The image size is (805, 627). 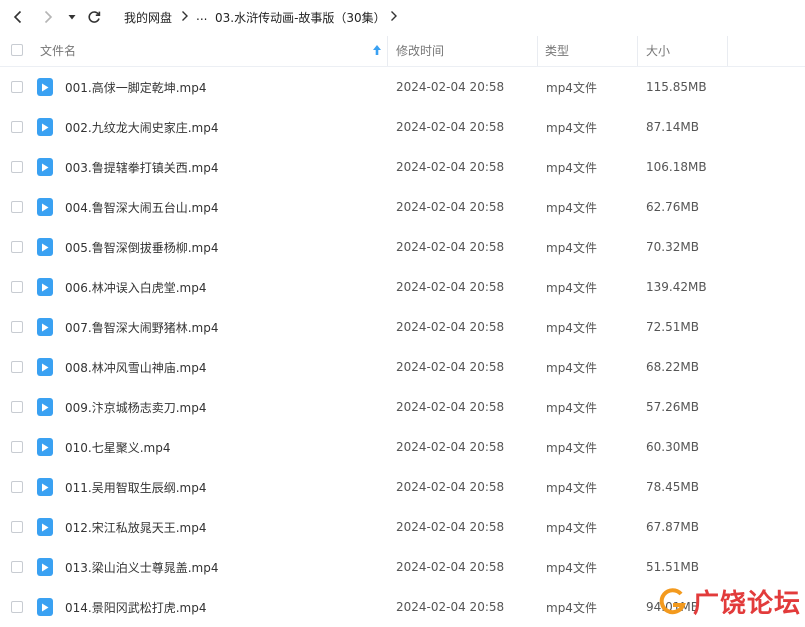 I want to click on forward-icon, so click(x=48, y=17).